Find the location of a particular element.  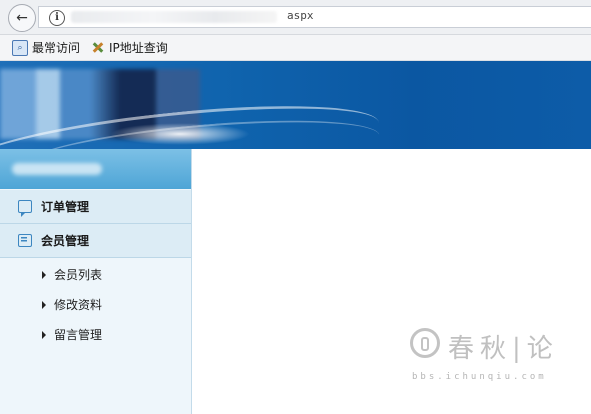

back-button: ← is located at coordinates (22, 18).